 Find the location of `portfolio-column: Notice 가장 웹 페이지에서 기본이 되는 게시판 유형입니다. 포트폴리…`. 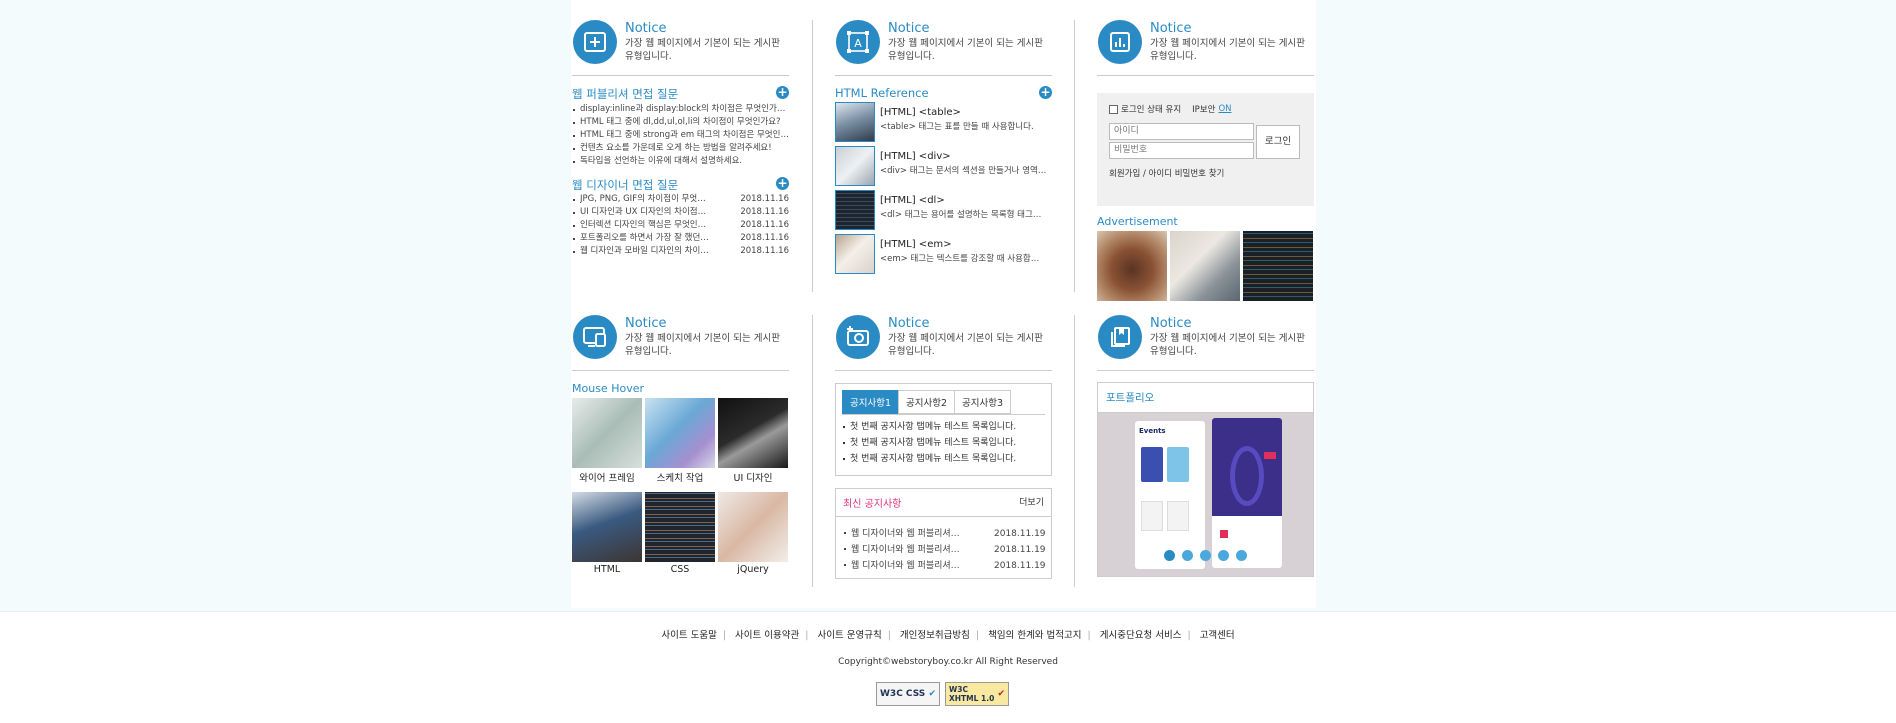

portfolio-column: Notice 가장 웹 페이지에서 기본이 되는 게시판 유형입니다. 포트폴리… is located at coordinates (1205, 445).